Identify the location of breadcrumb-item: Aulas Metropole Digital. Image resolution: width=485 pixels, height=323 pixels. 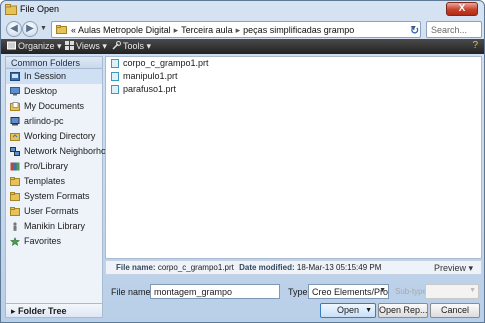
(124, 30).